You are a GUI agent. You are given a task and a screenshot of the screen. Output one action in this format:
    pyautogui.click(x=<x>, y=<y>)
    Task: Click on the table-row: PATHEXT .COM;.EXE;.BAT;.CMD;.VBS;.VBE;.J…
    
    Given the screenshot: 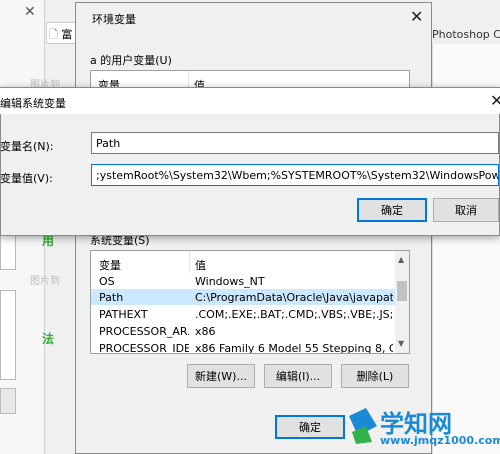 What is the action you would take?
    pyautogui.click(x=243, y=314)
    